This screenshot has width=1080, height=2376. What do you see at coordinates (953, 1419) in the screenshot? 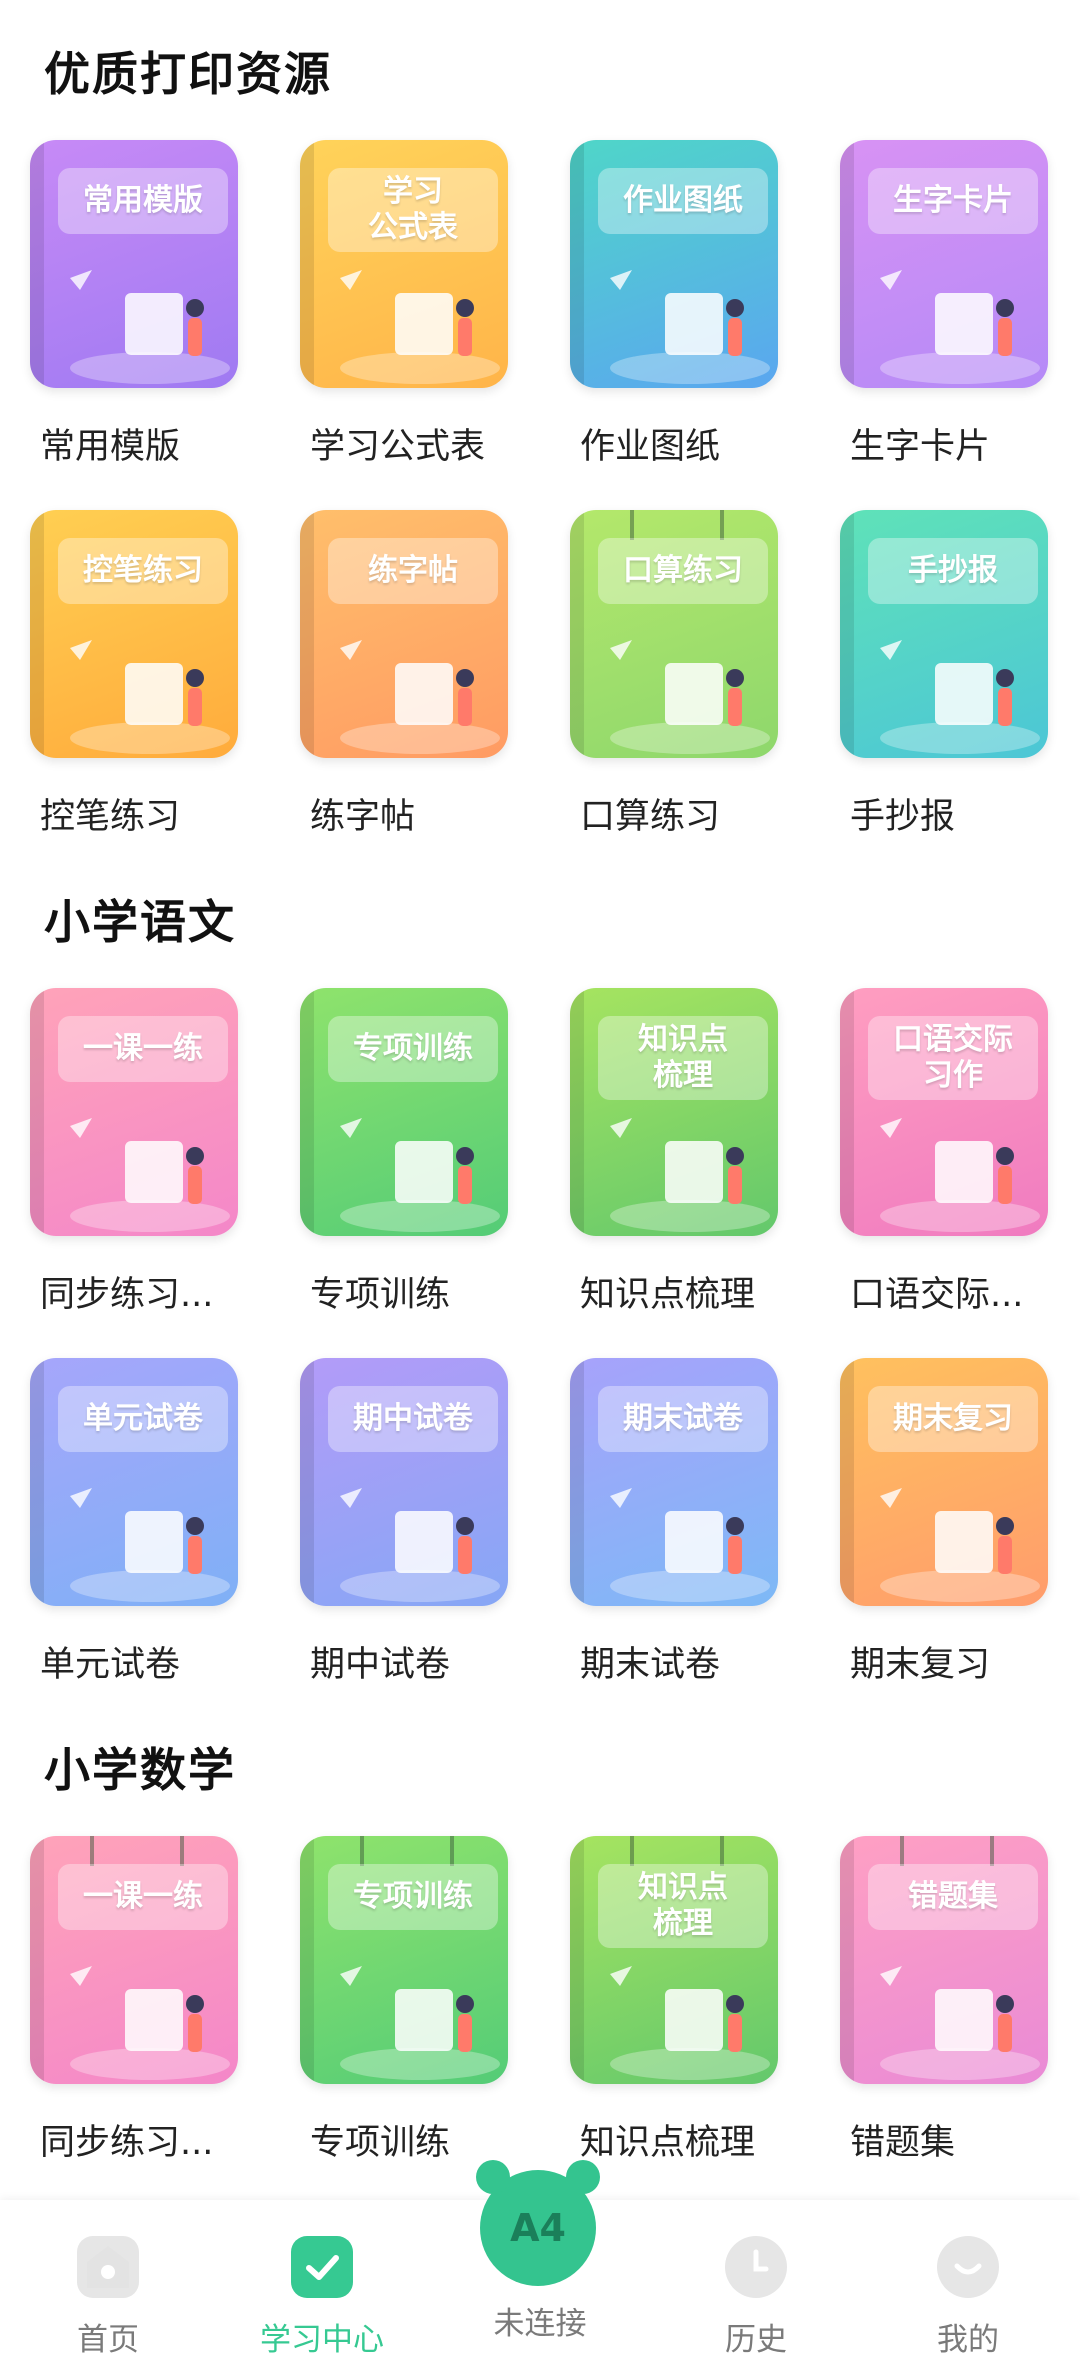
I see `cover-title: 期末复习` at bounding box center [953, 1419].